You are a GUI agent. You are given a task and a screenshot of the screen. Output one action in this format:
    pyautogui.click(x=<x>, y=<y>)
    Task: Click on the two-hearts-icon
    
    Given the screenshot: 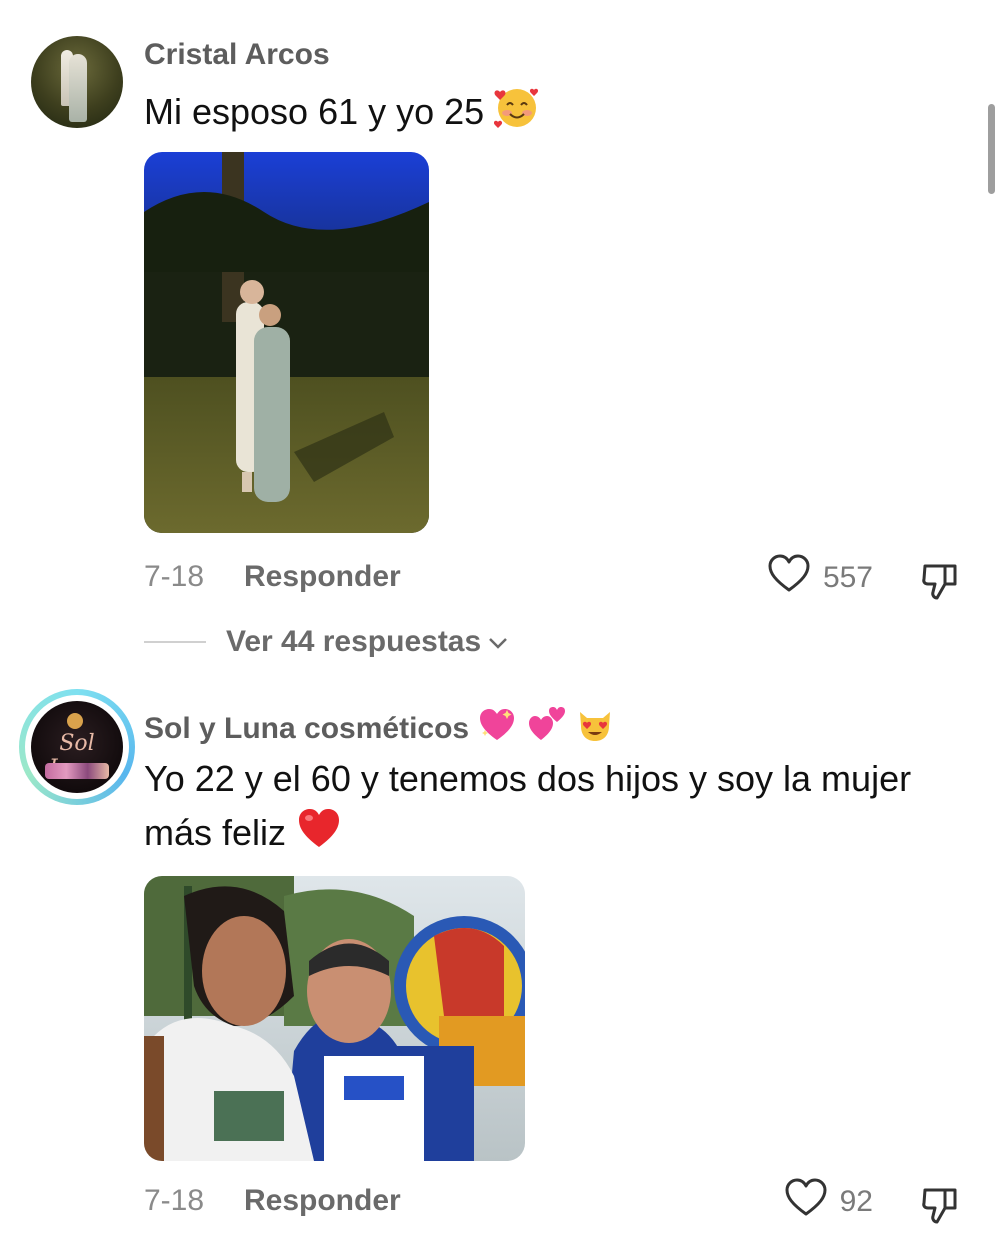 What is the action you would take?
    pyautogui.click(x=547, y=729)
    